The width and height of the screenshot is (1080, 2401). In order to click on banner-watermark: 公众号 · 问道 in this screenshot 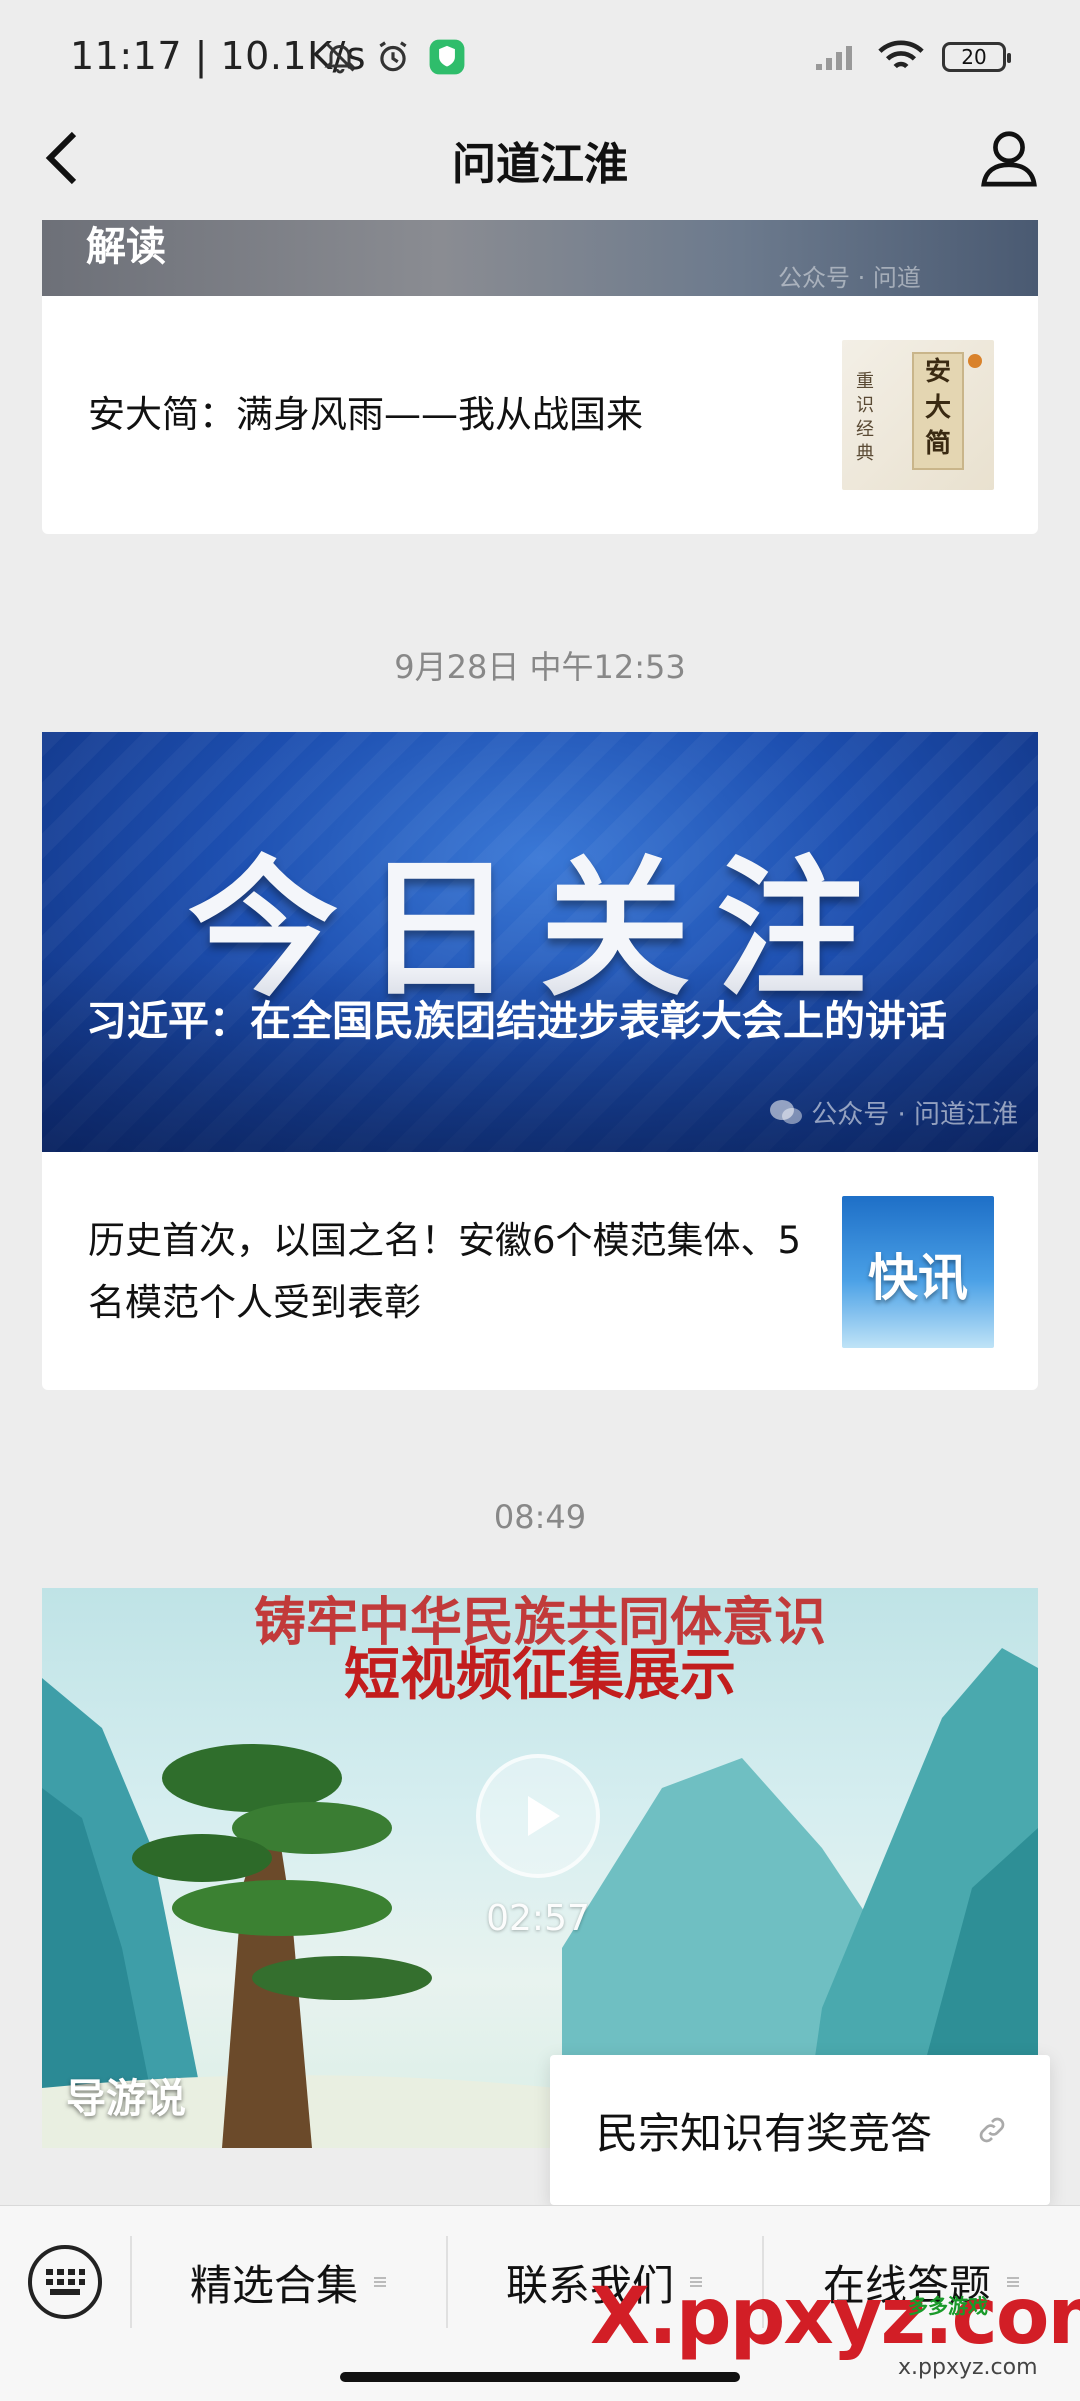, I will do `click(849, 278)`.